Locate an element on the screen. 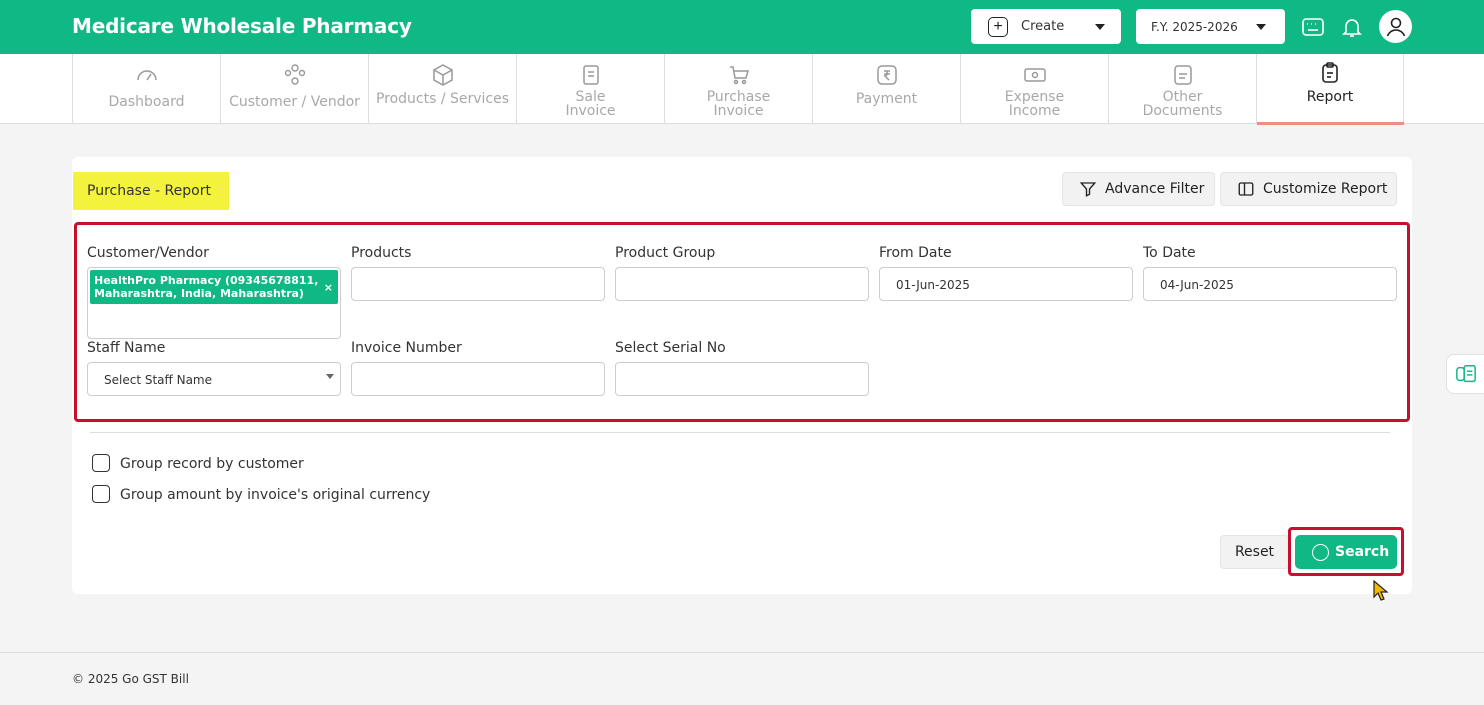  nav-payment: Payment is located at coordinates (886, 89).